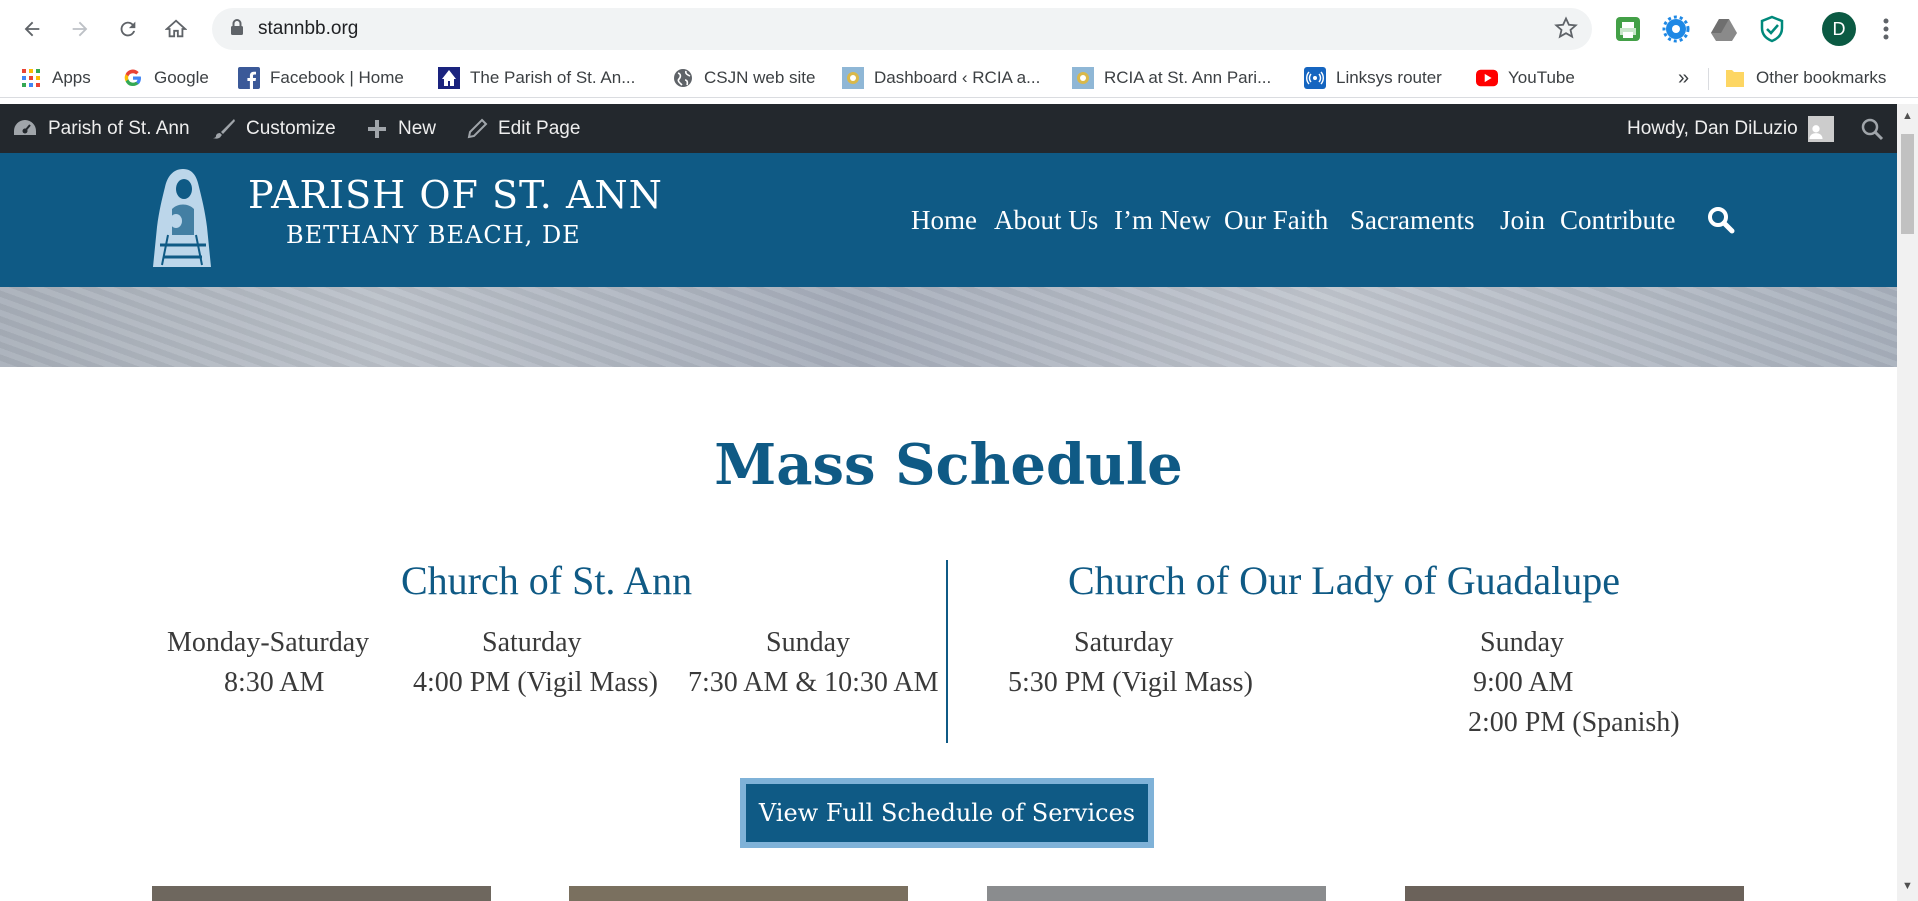  Describe the element at coordinates (119, 128) in the screenshot. I see `admin-site-name-label: Parish of St. Ann` at that location.